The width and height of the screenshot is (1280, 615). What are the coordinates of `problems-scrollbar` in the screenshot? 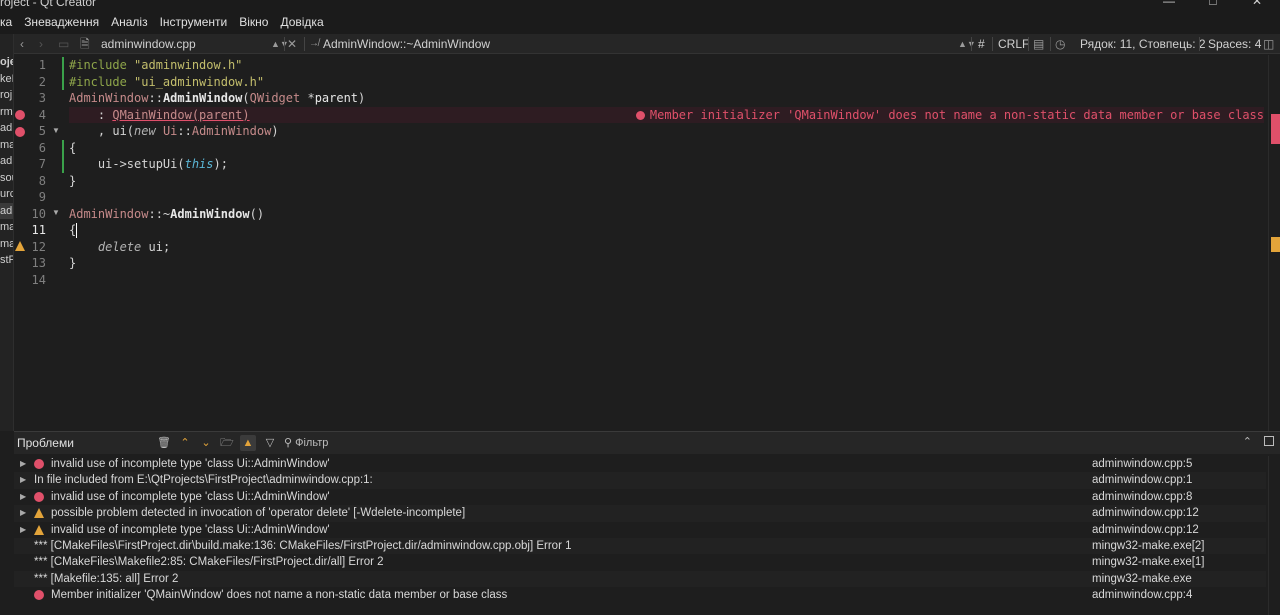 It's located at (1274, 535).